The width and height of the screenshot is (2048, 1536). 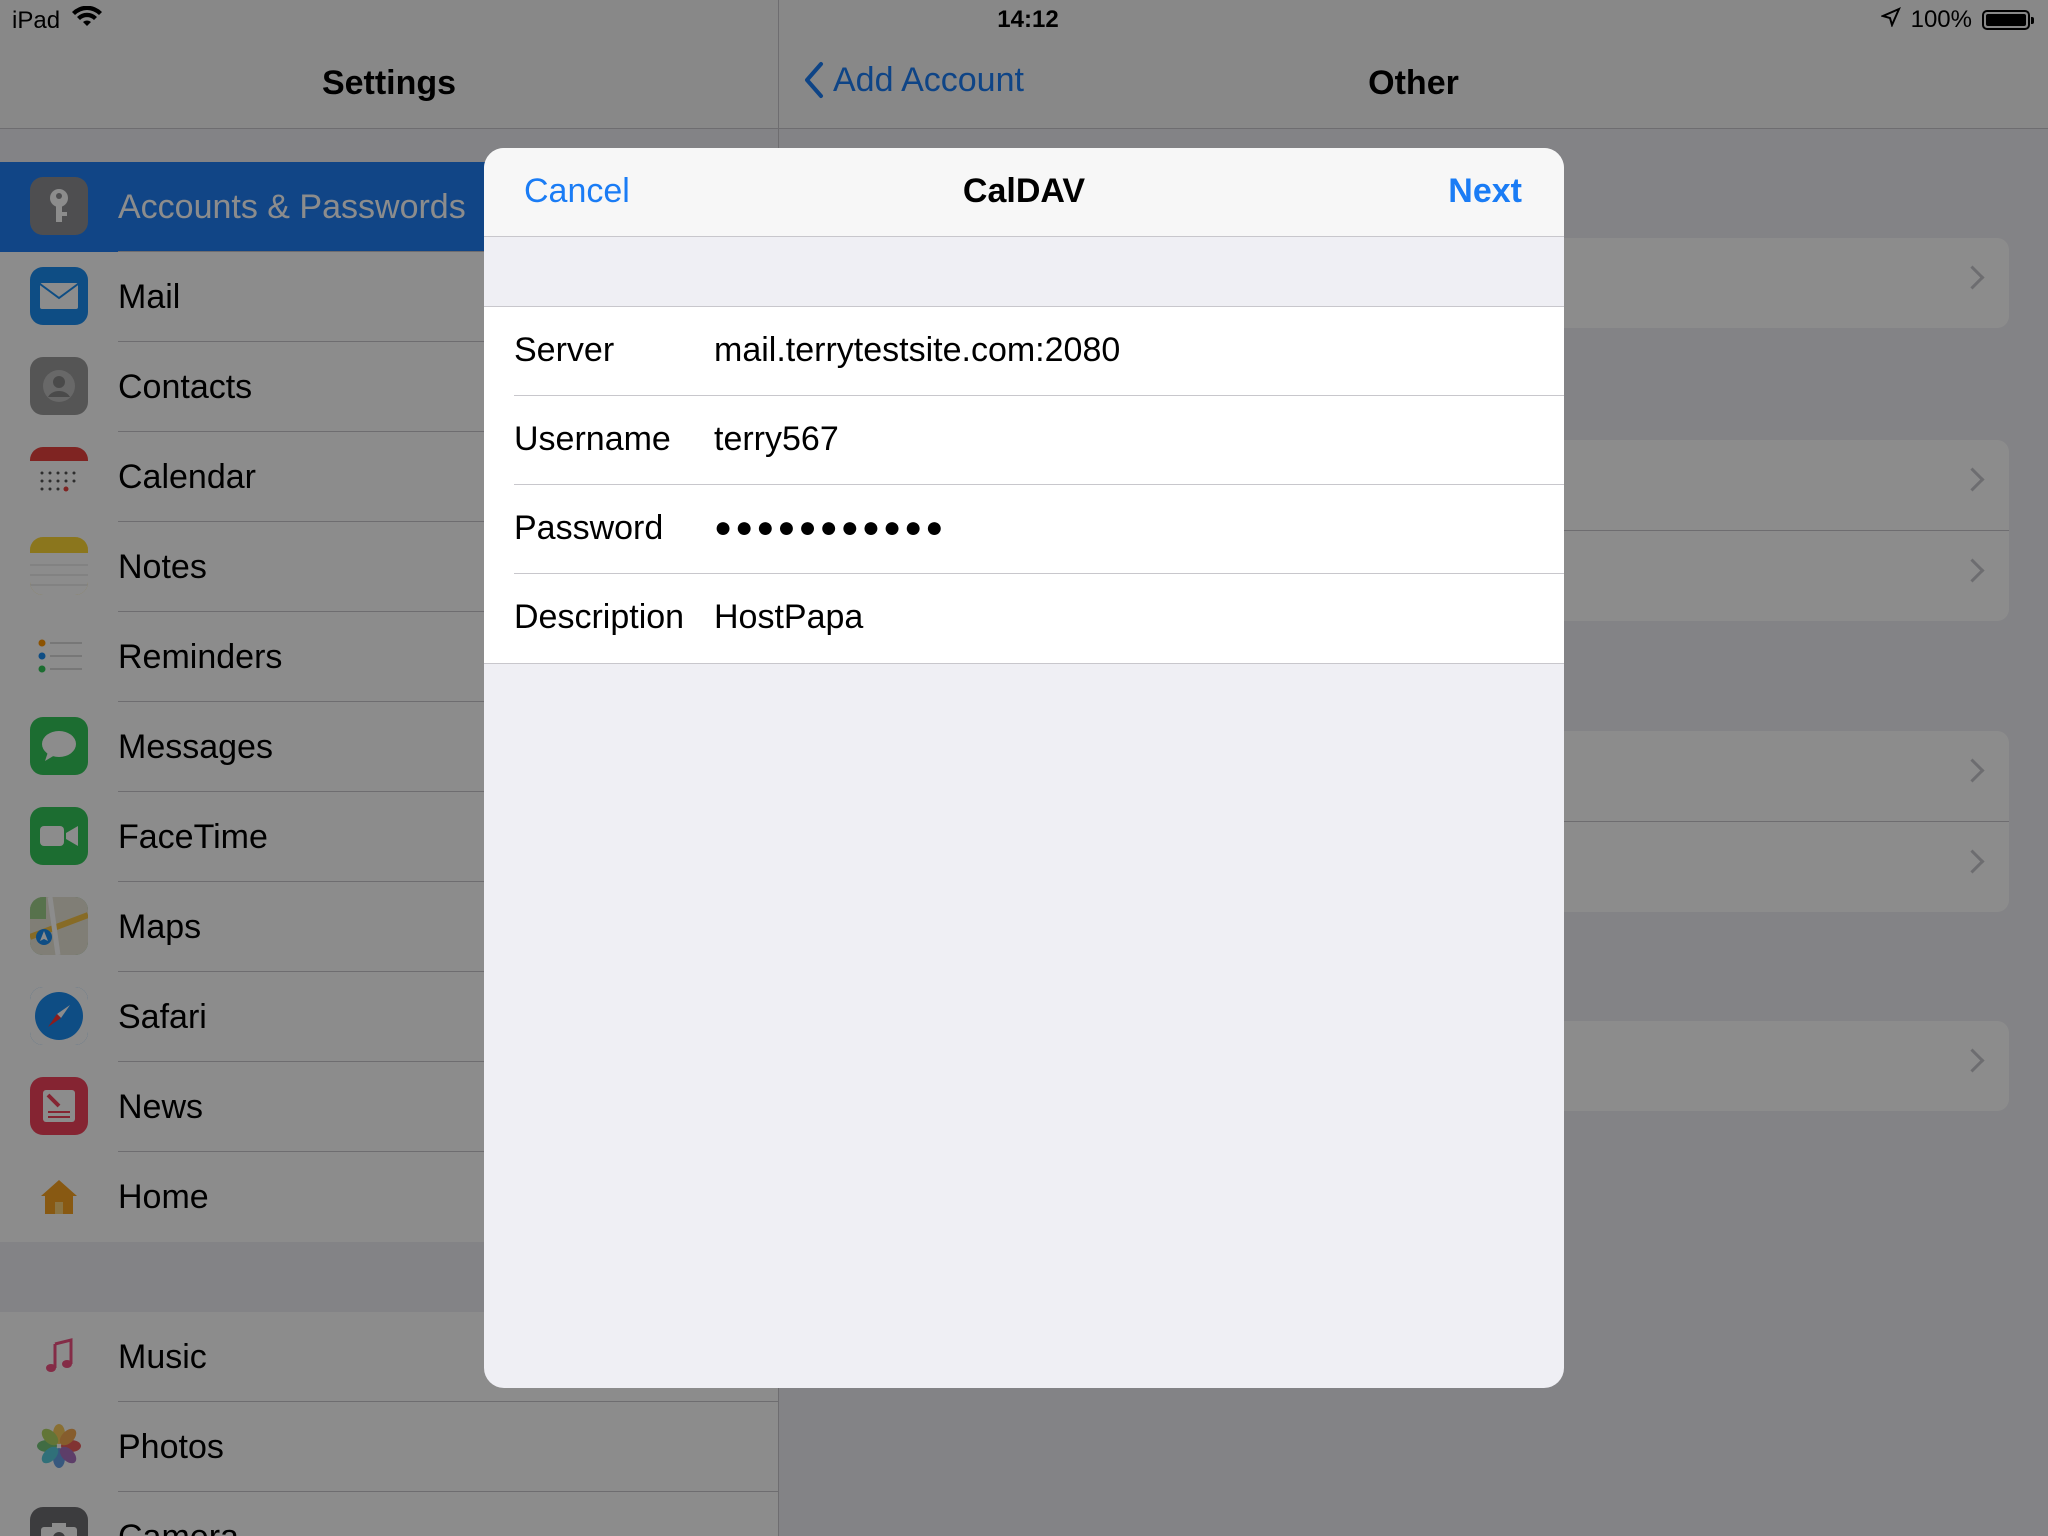 I want to click on username-field: terry567, so click(x=776, y=439).